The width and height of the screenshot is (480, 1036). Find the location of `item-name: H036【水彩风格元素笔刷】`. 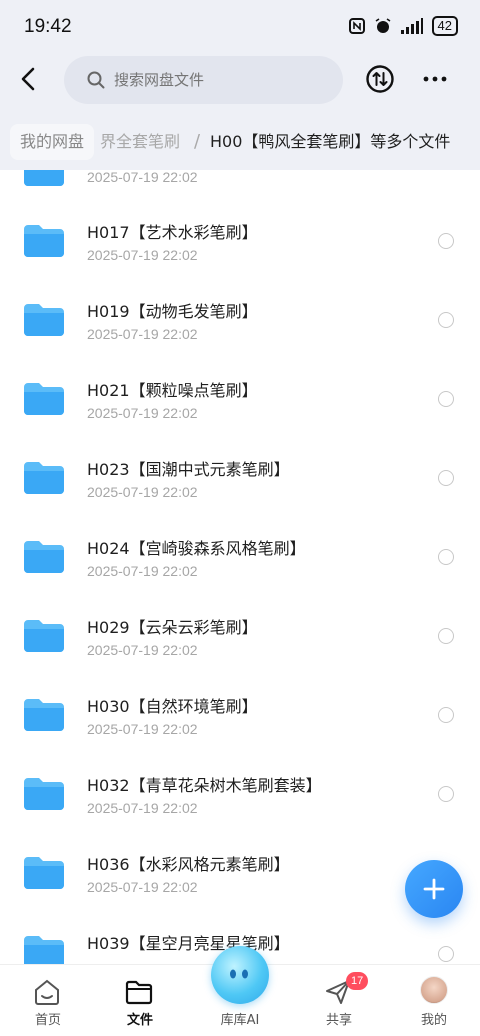

item-name: H036【水彩风格元素笔刷】 is located at coordinates (188, 864).